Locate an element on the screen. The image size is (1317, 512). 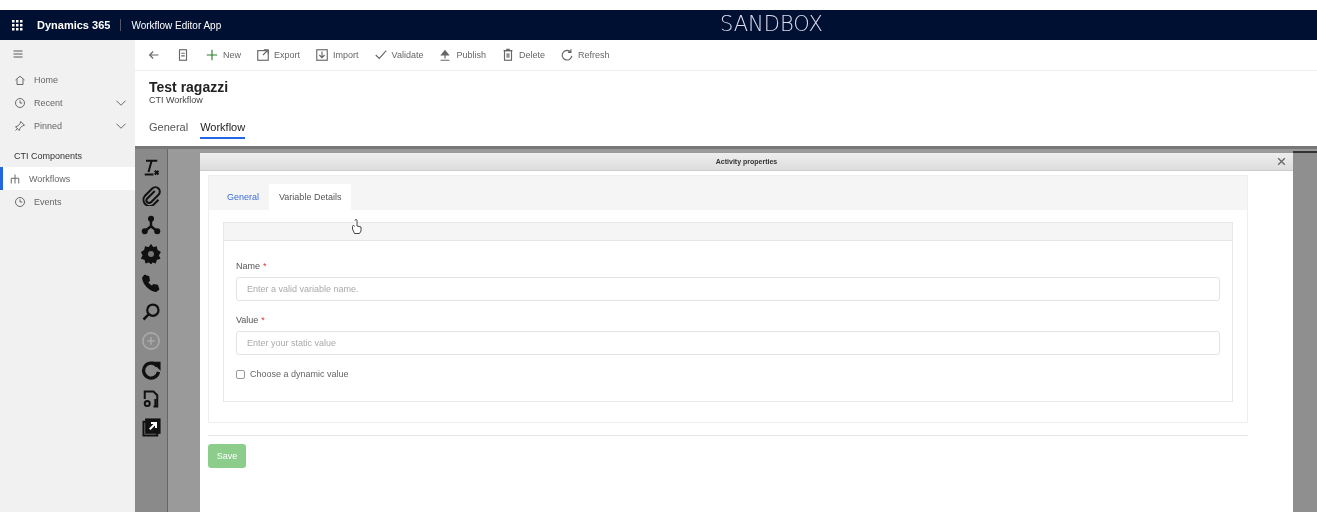
document-icon is located at coordinates (151, 399).